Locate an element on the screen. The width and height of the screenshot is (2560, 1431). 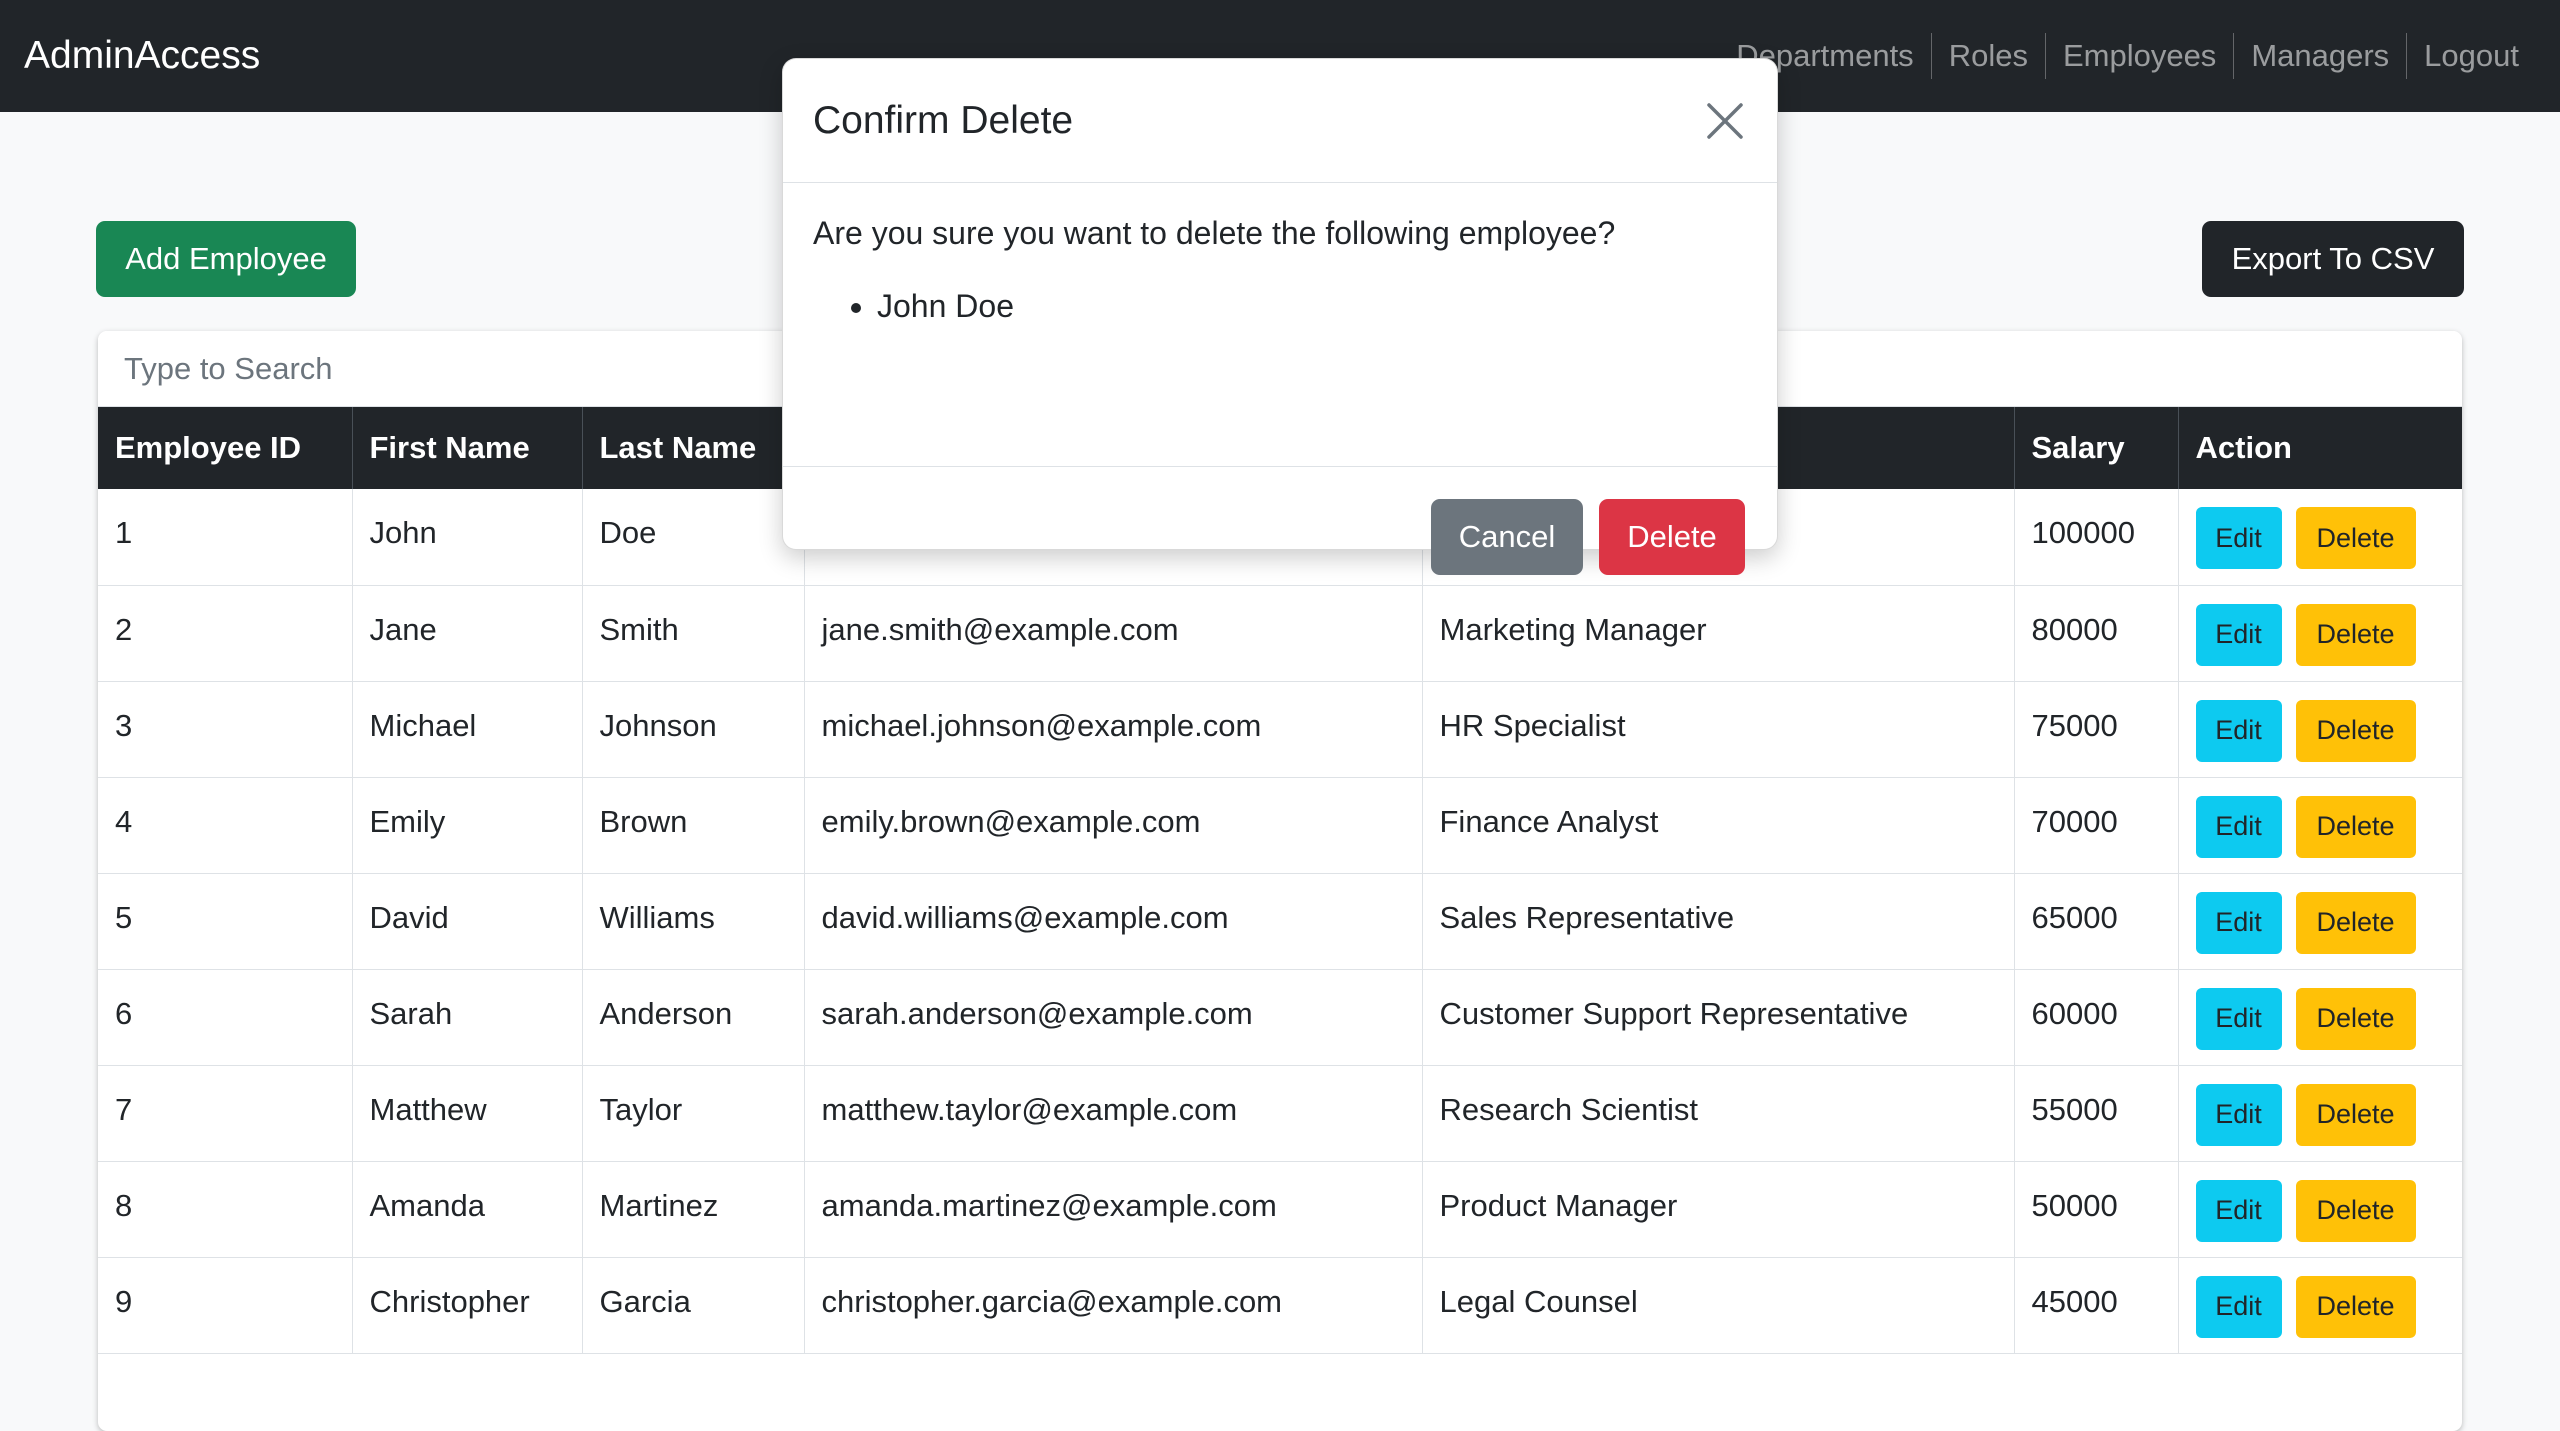
cell-salary: 70000 is located at coordinates (2096, 825).